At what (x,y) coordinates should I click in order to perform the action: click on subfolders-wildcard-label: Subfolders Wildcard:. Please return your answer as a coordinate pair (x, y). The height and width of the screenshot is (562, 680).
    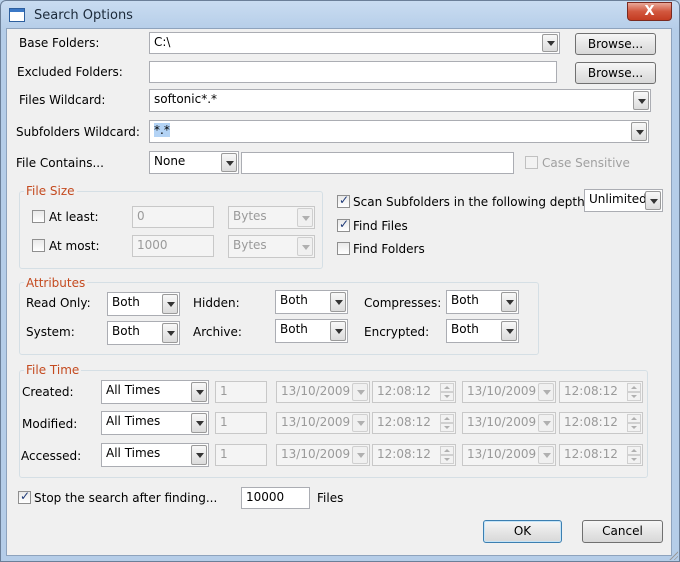
    Looking at the image, I should click on (78, 132).